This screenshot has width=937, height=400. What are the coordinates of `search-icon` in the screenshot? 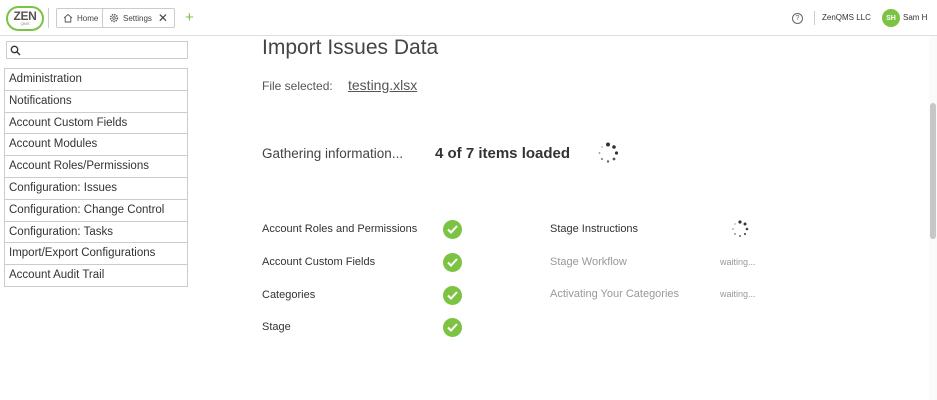 It's located at (15, 50).